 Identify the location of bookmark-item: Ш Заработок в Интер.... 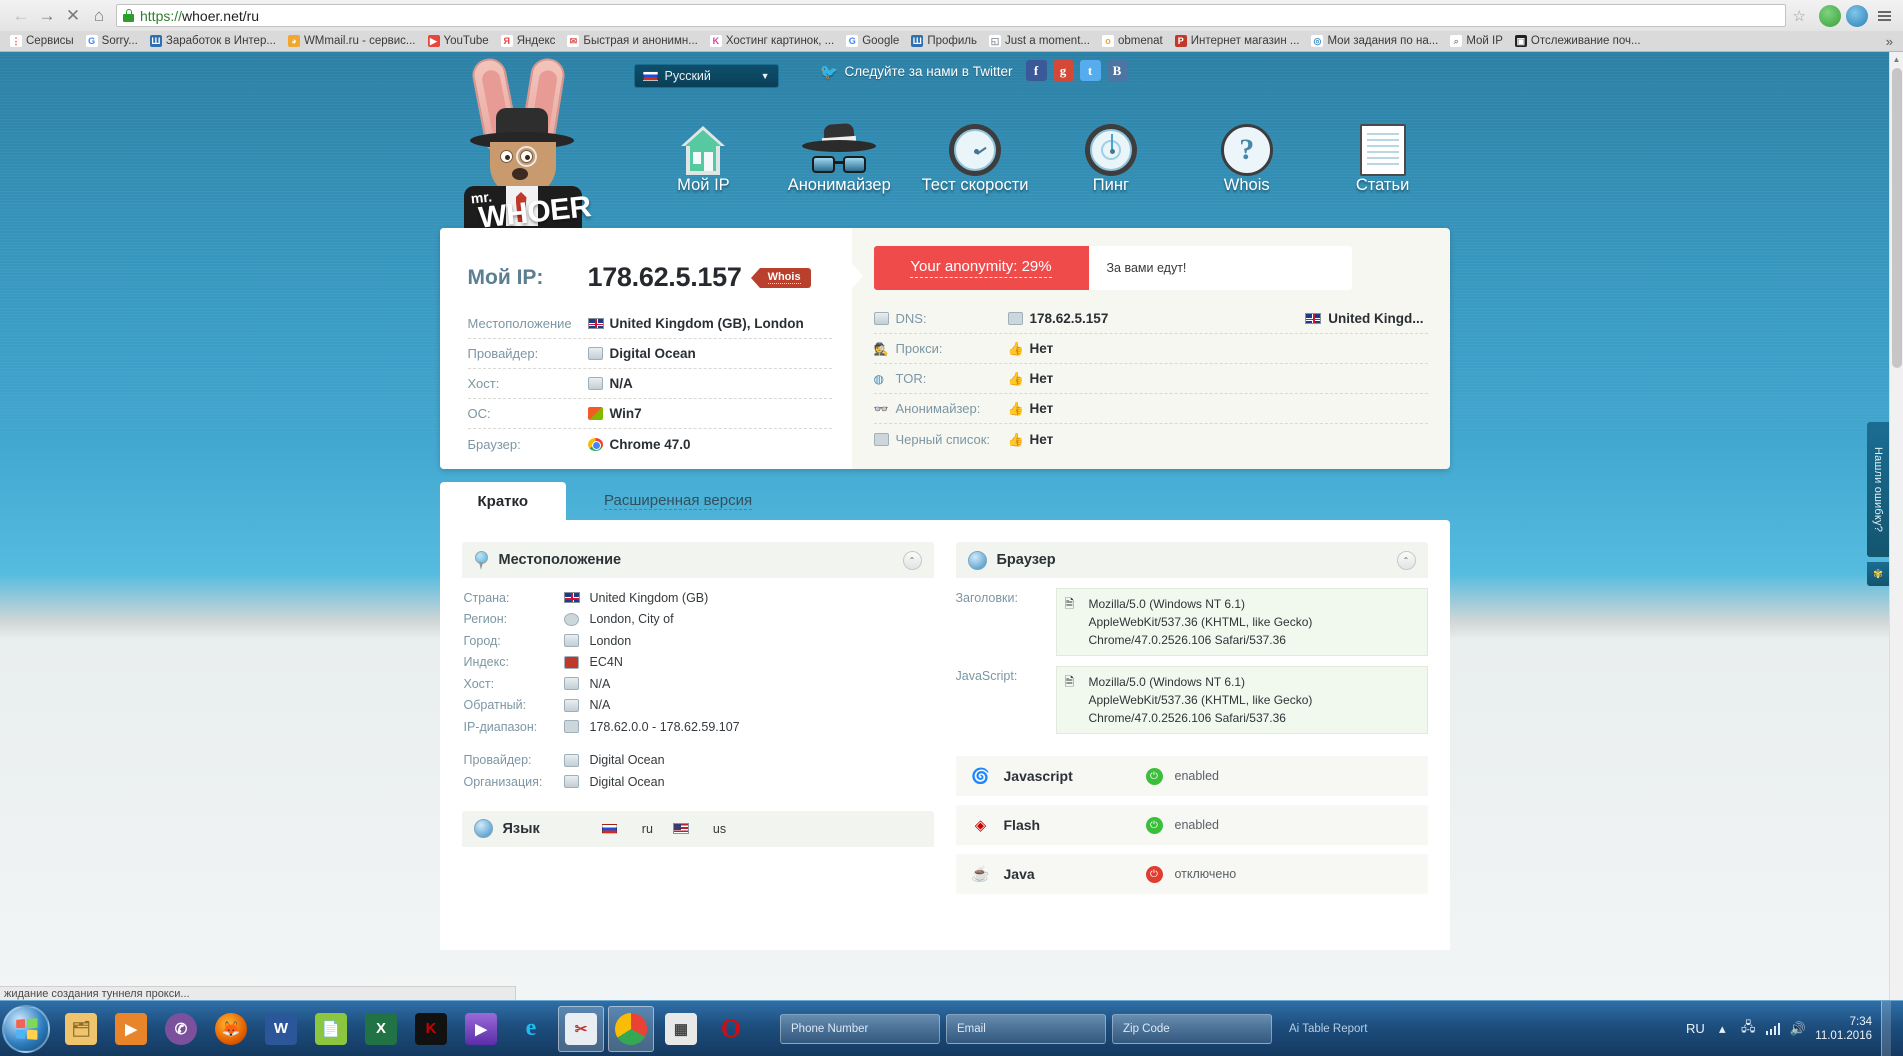
(213, 41).